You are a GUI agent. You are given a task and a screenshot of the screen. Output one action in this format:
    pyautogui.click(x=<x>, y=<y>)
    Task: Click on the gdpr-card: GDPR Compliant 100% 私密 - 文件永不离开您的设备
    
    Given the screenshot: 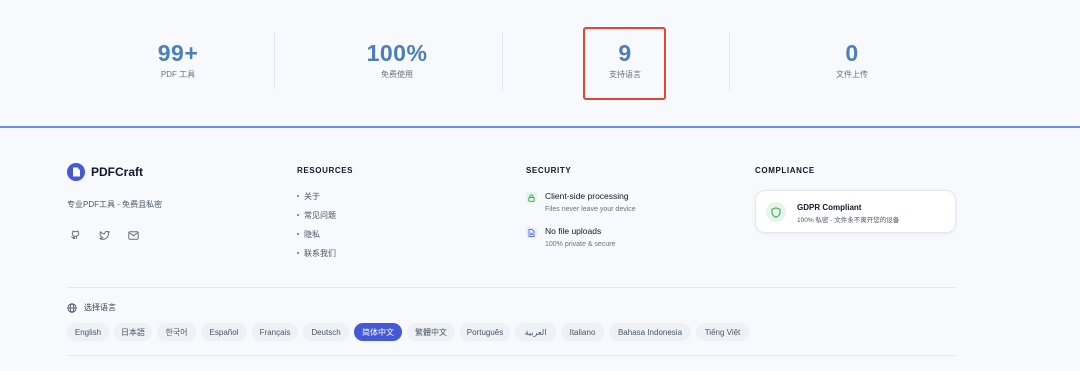 What is the action you would take?
    pyautogui.click(x=855, y=211)
    